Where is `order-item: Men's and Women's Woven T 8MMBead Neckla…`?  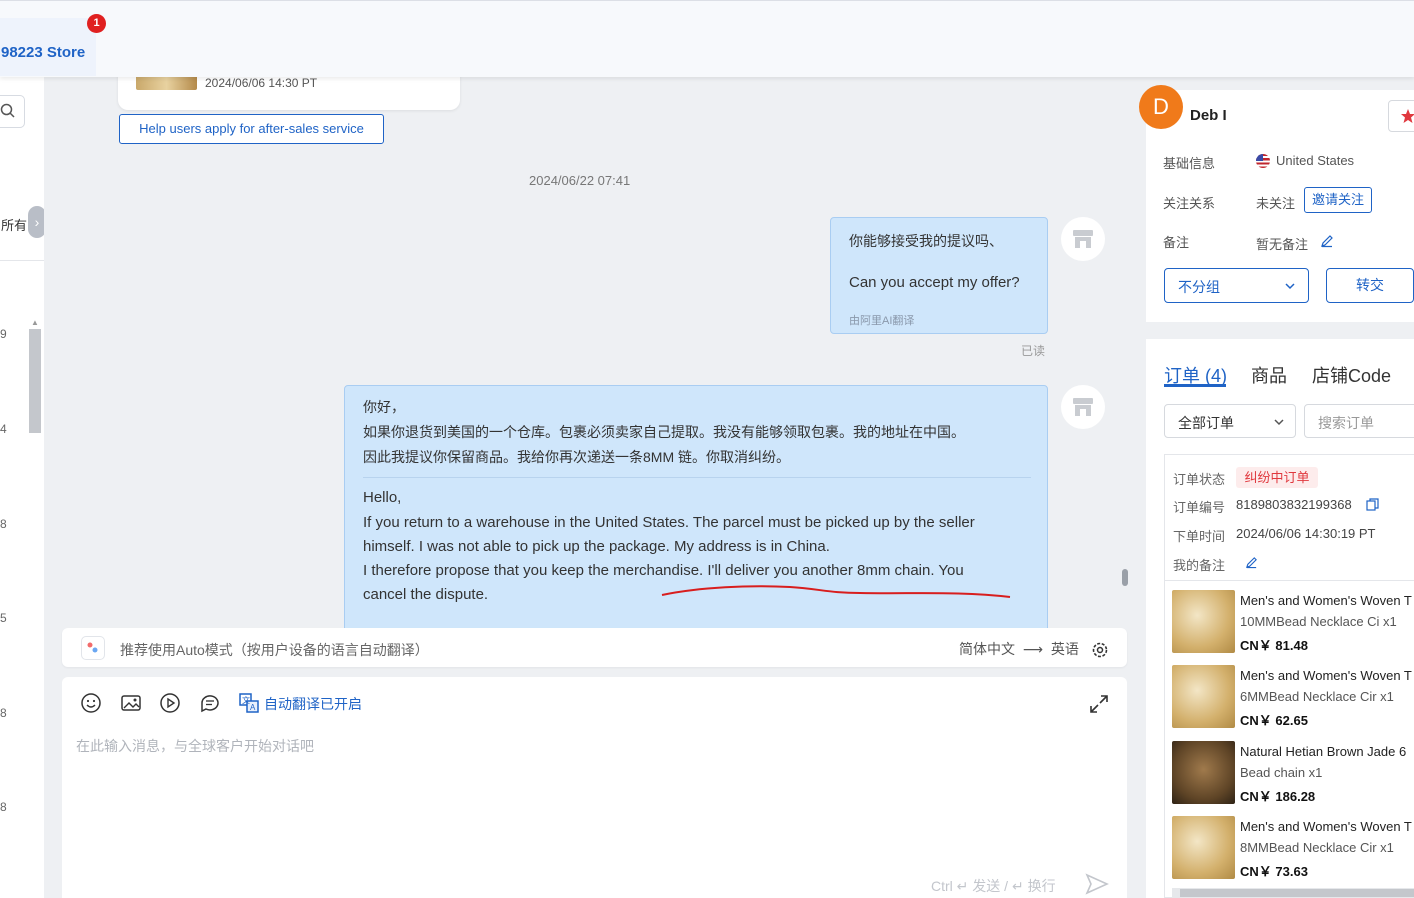 order-item: Men's and Women's Woven T 8MMBead Neckla… is located at coordinates (1293, 848).